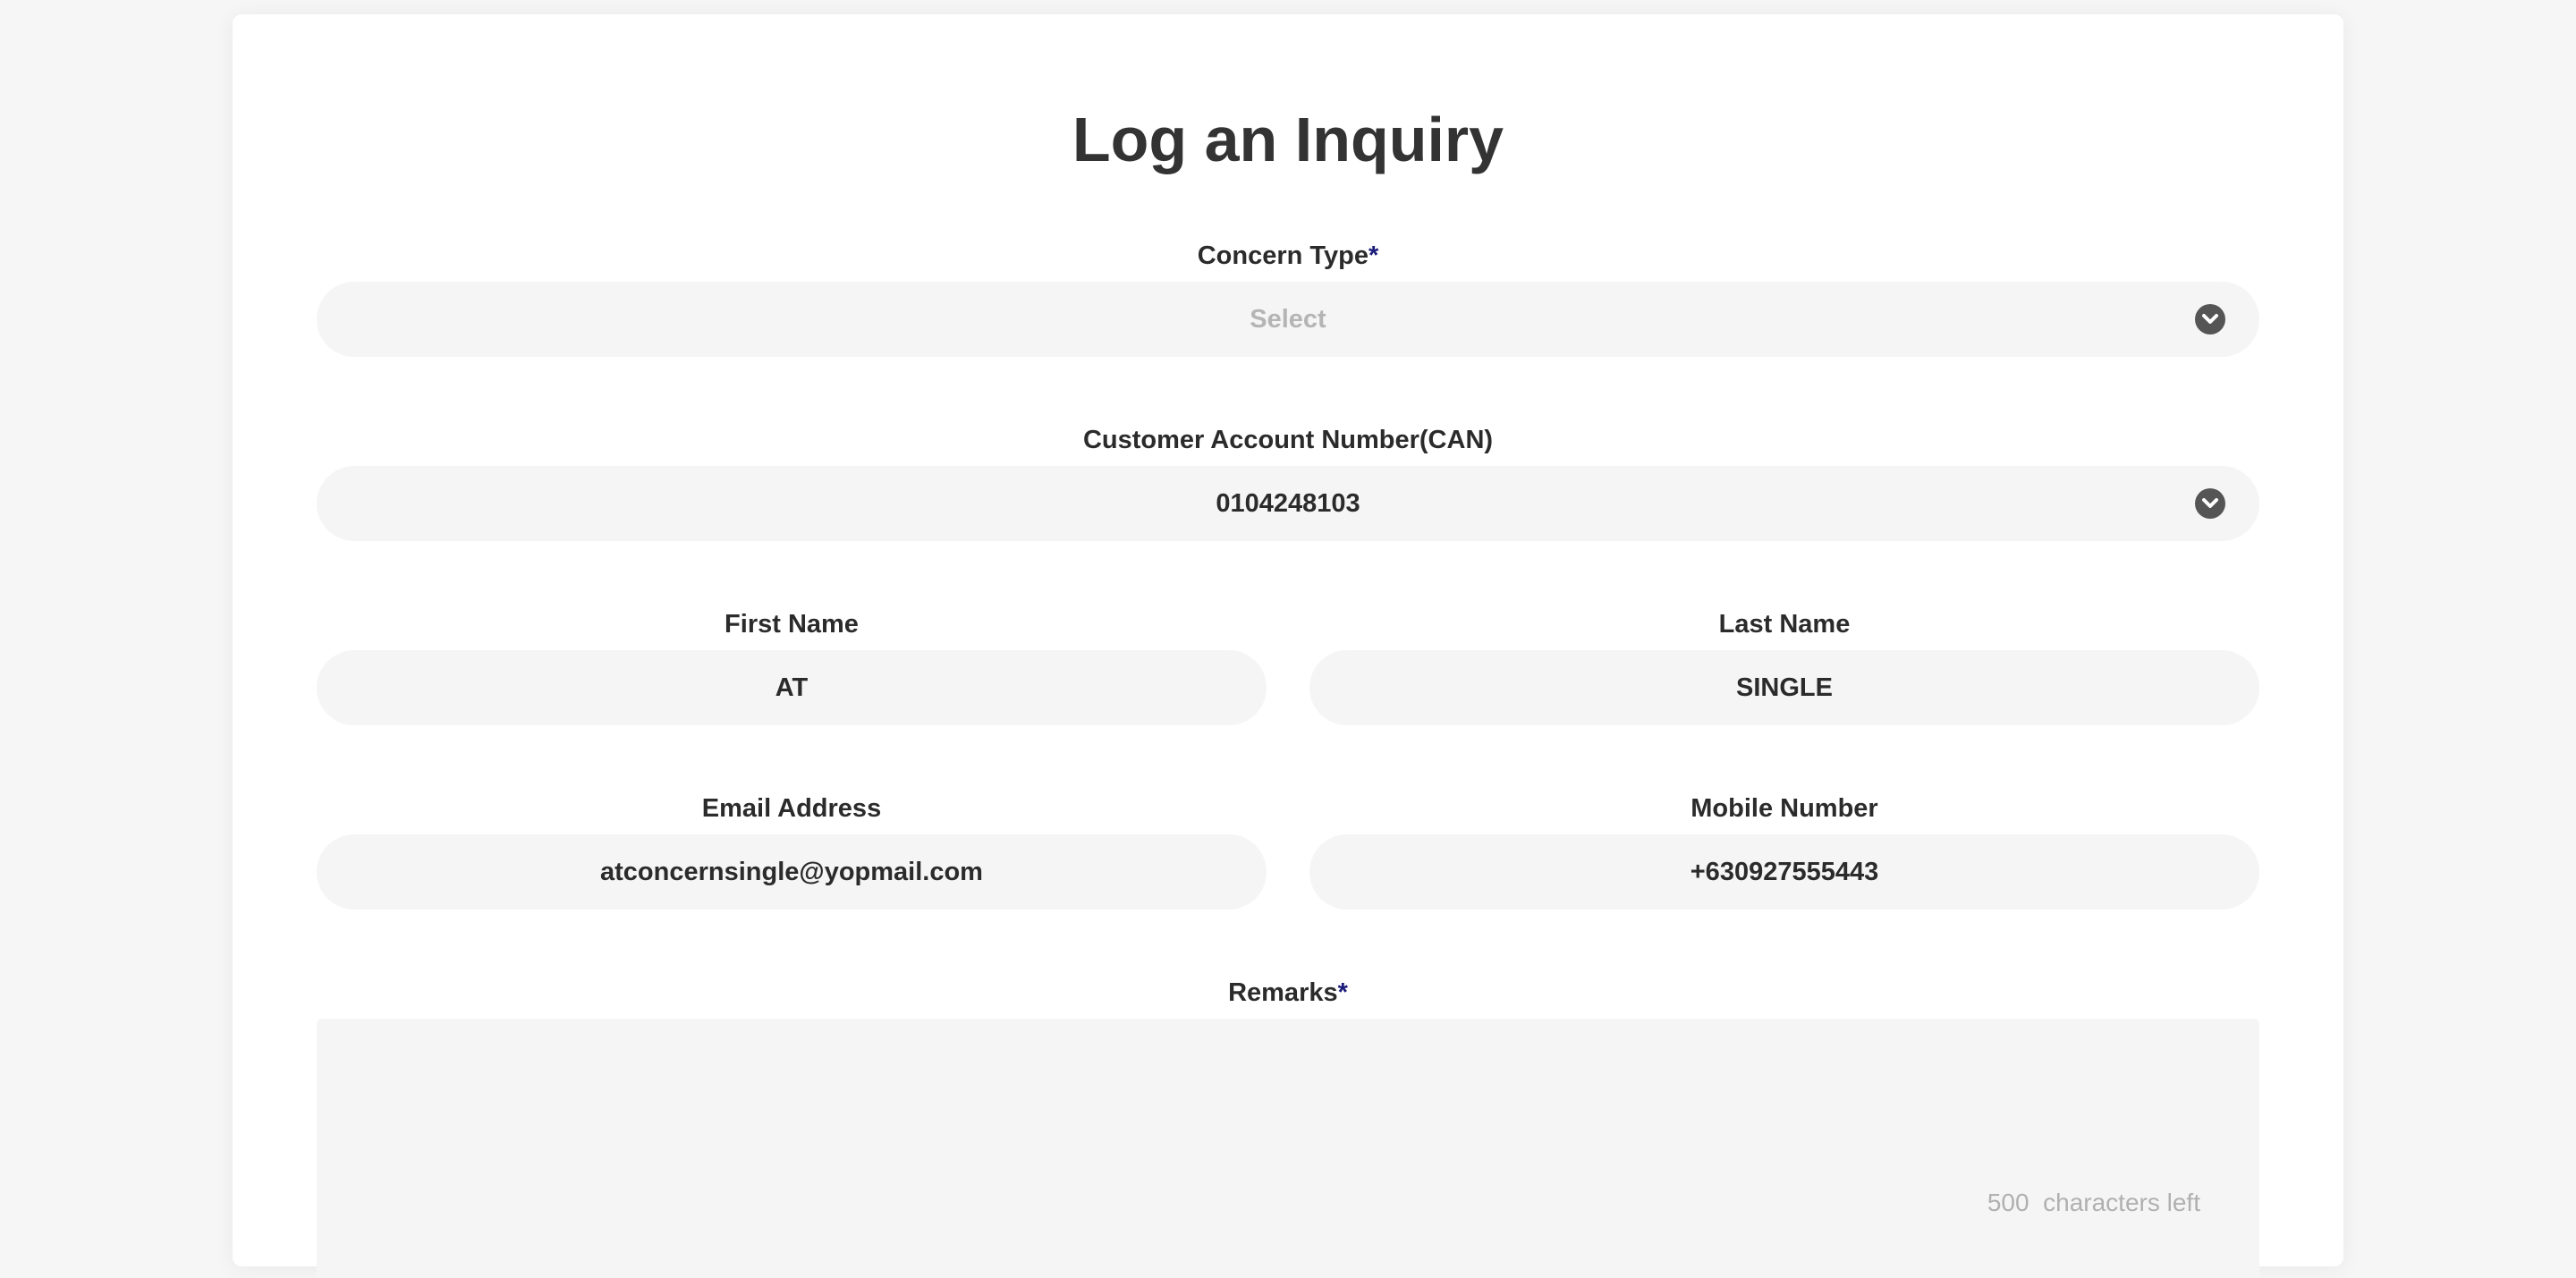 The width and height of the screenshot is (2576, 1278). I want to click on mobile-field: +630927555443, so click(1784, 872).